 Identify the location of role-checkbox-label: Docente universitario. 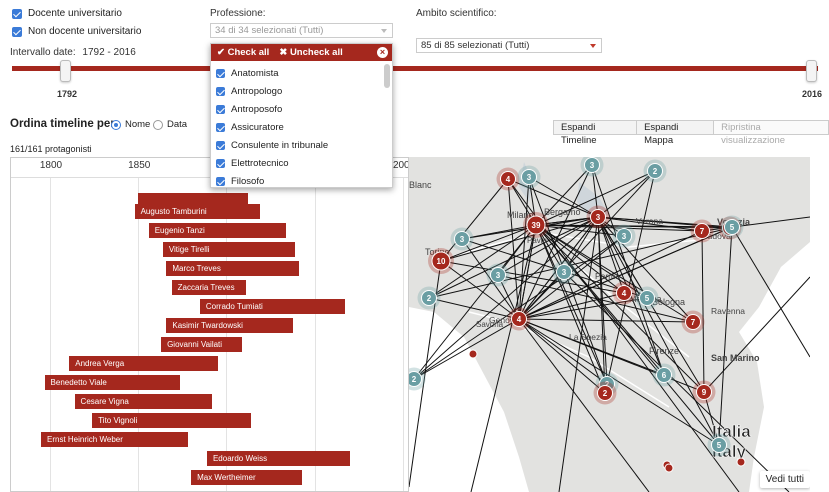
(75, 13).